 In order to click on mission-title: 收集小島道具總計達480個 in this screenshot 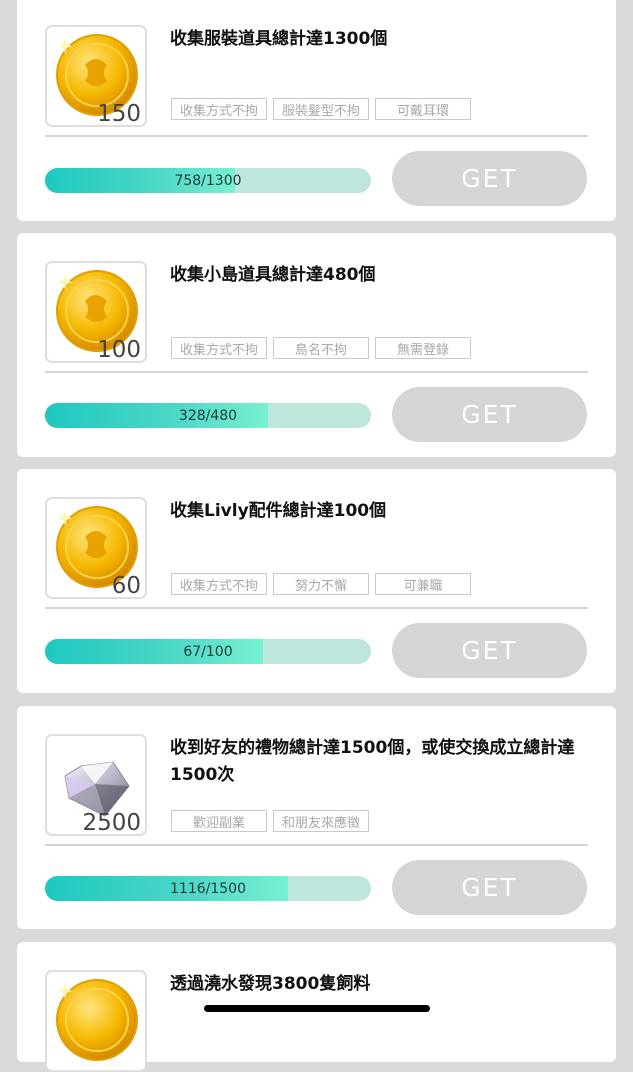, I will do `click(273, 275)`.